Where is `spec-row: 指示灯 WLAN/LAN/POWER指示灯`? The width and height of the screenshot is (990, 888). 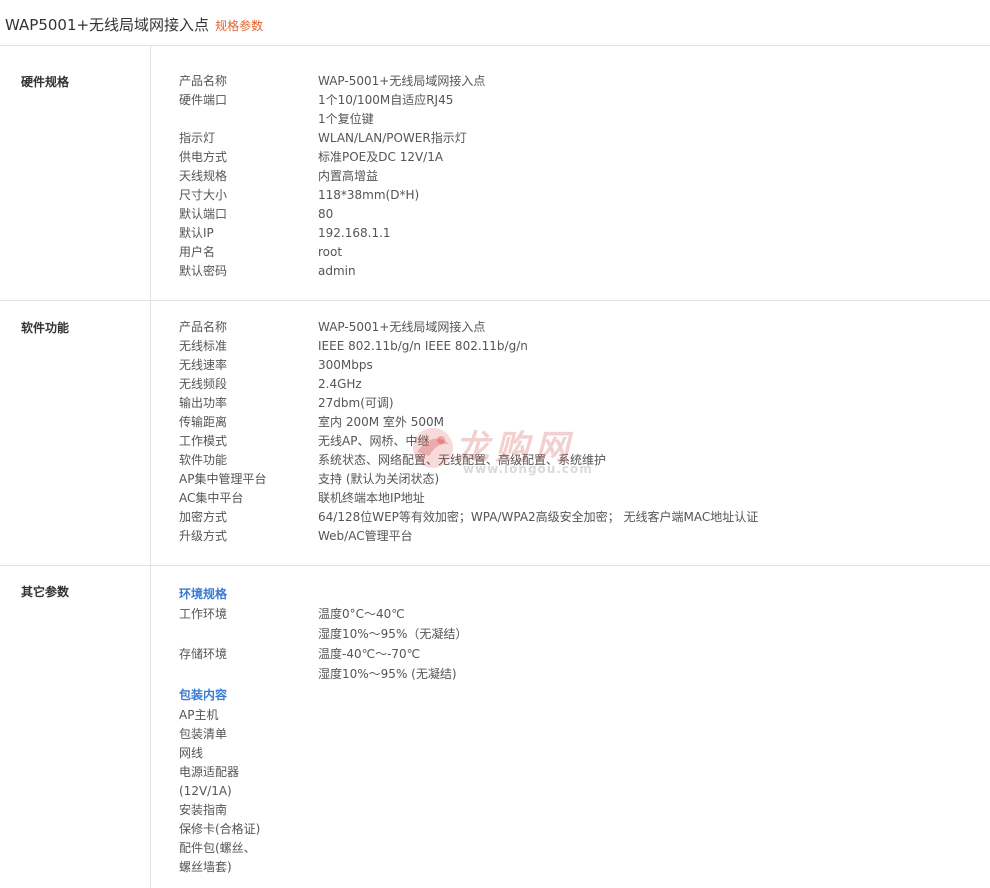 spec-row: 指示灯 WLAN/LAN/POWER指示灯 is located at coordinates (495, 138).